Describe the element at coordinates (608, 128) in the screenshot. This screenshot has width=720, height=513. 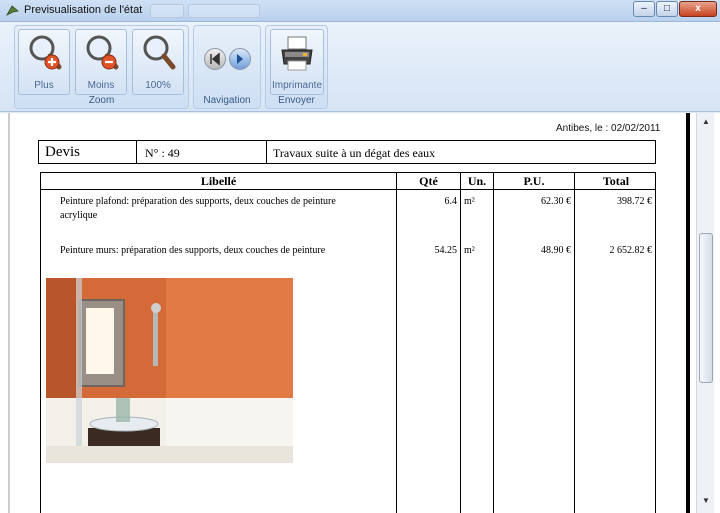
I see `location-date: Antibes, le : 02/02/2011` at that location.